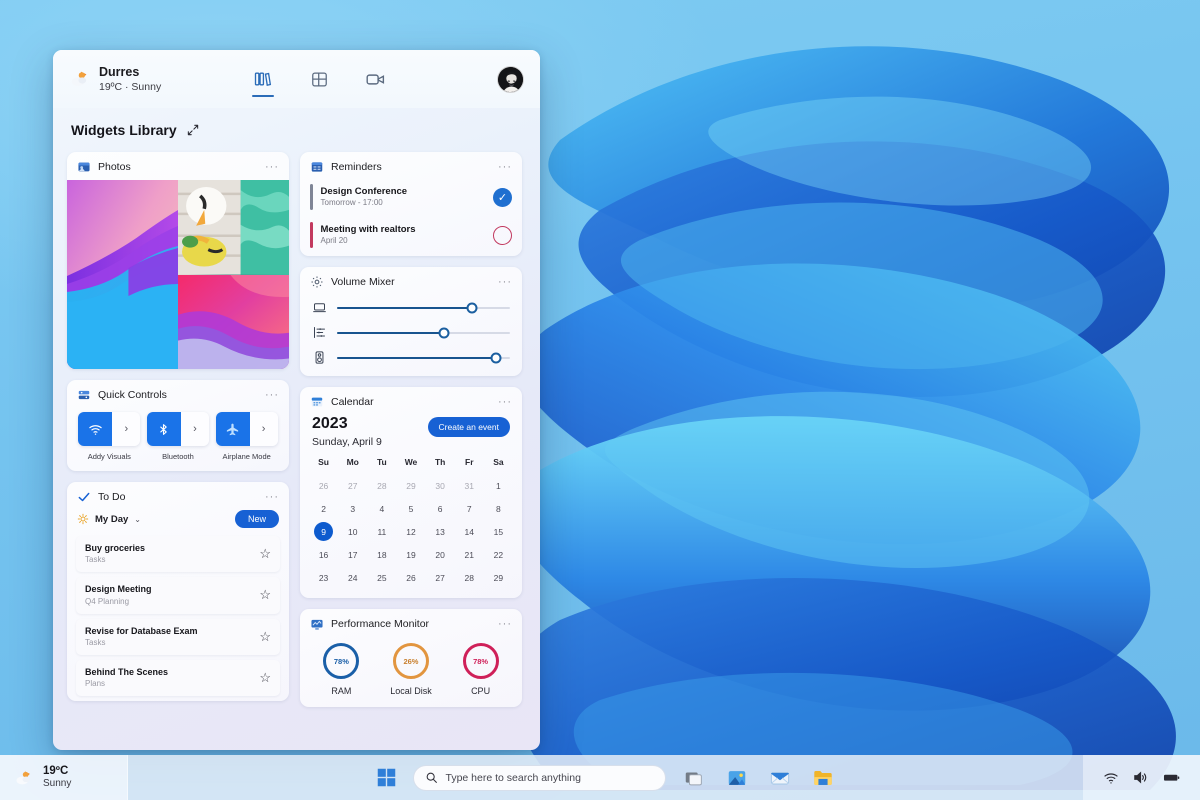 This screenshot has height=800, width=1200. What do you see at coordinates (341, 669) in the screenshot?
I see `perf-gauge-ram: 78% RAM` at bounding box center [341, 669].